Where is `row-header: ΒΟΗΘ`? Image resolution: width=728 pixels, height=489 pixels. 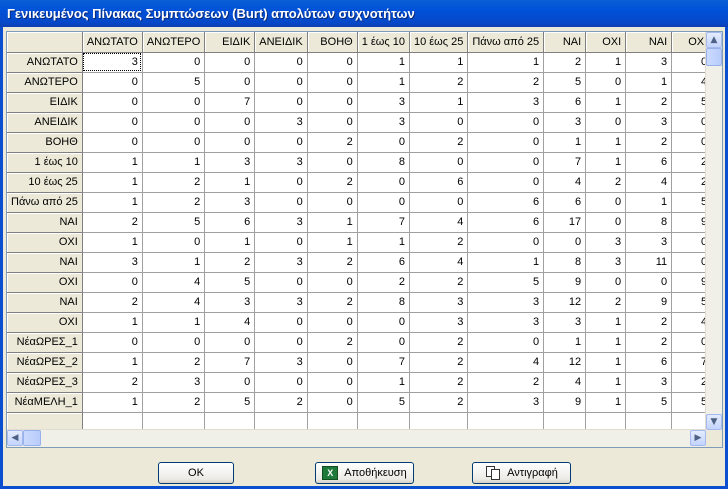
row-header: ΒΟΗΘ is located at coordinates (45, 142).